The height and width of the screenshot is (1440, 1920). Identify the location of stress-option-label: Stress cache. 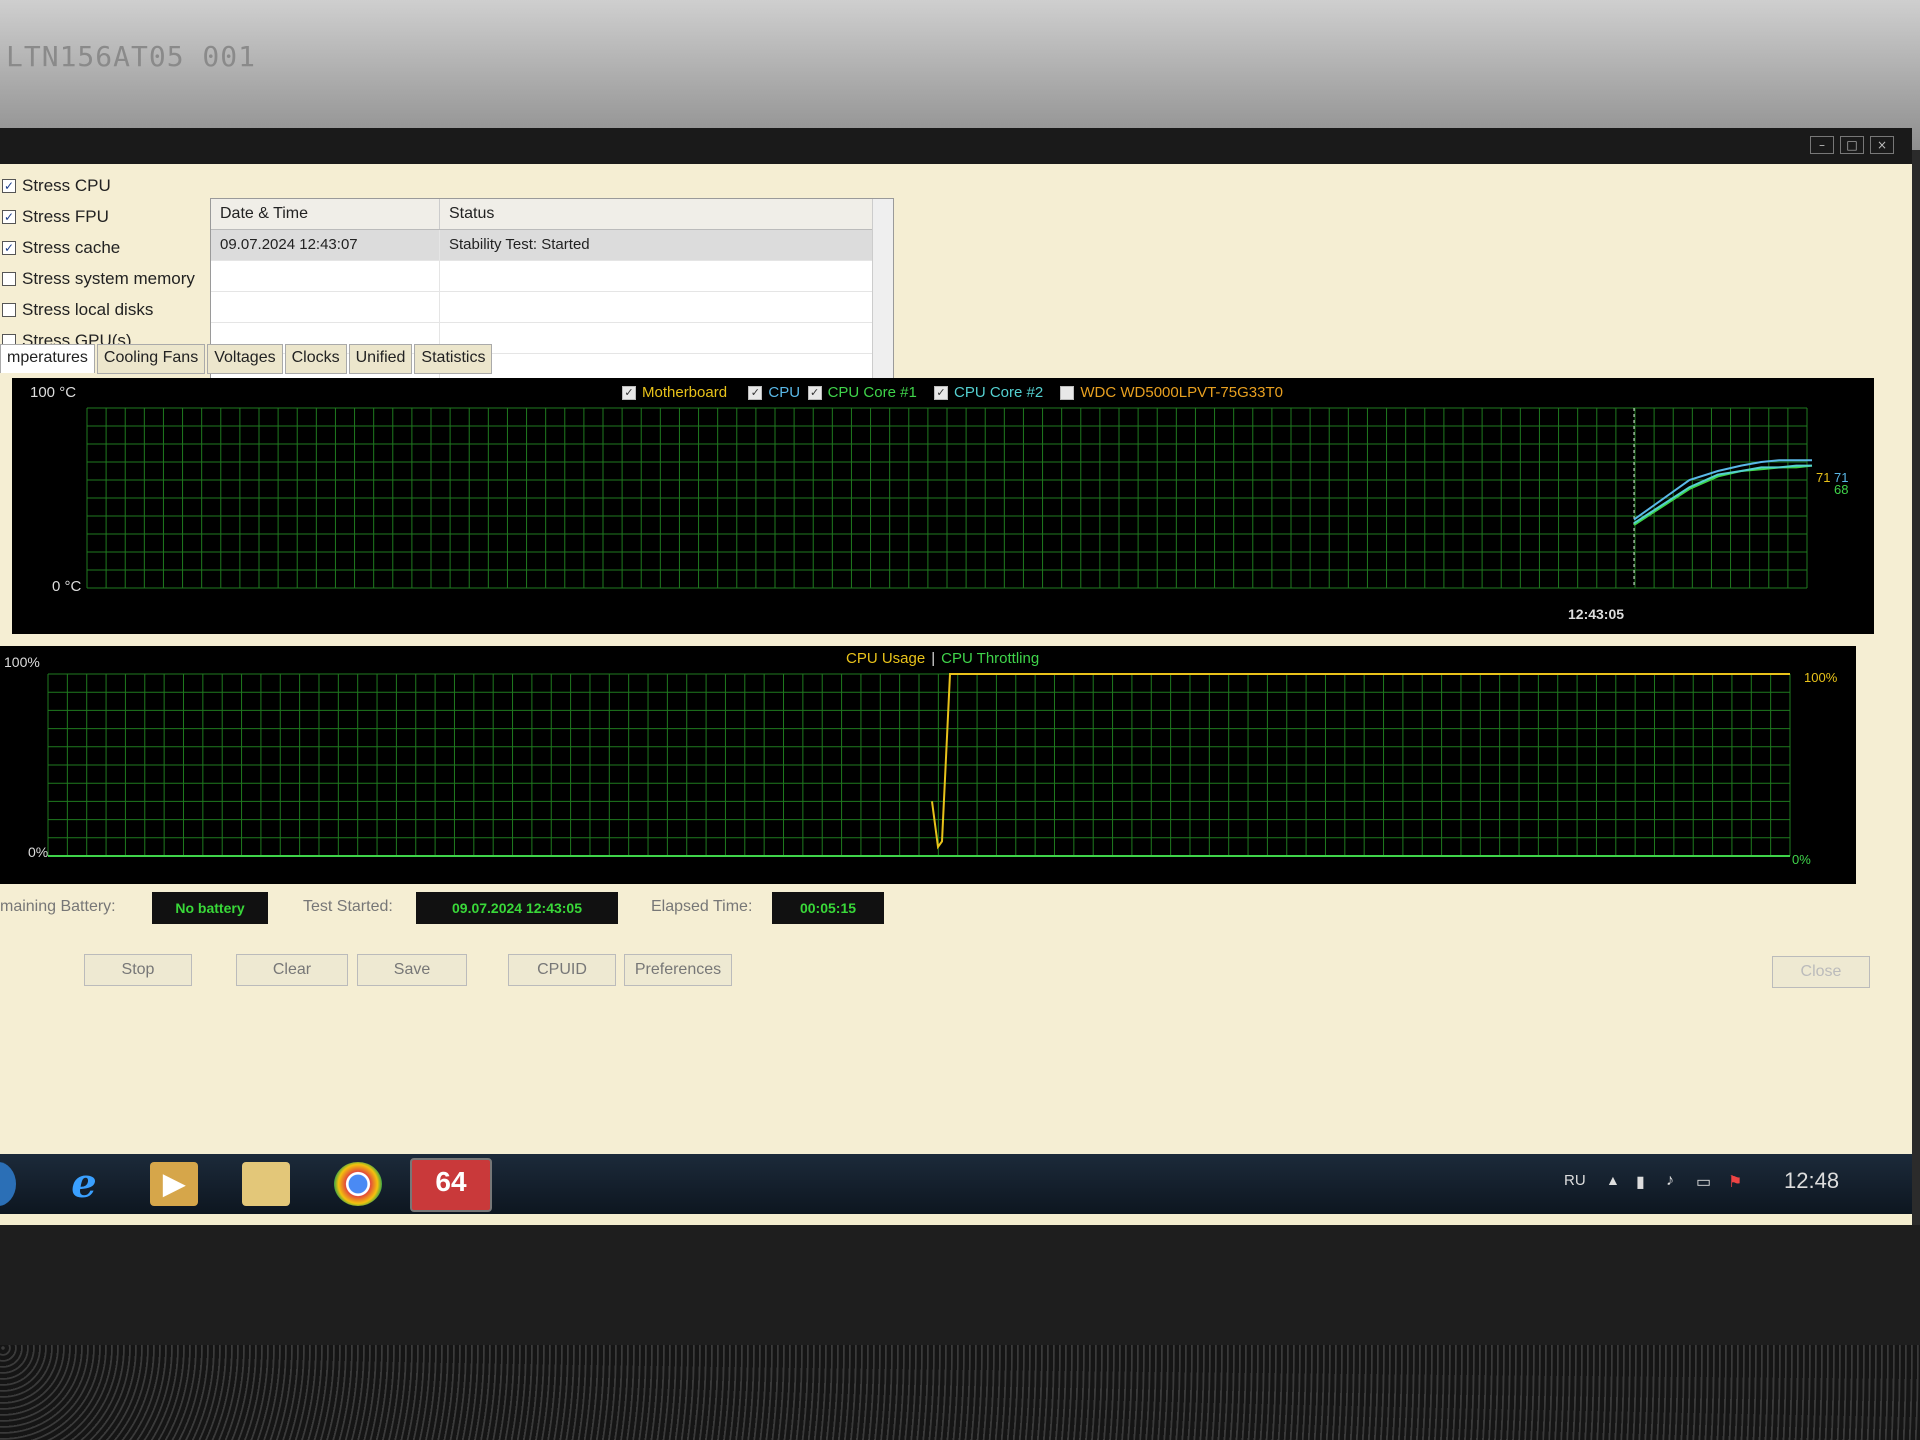
(71, 247).